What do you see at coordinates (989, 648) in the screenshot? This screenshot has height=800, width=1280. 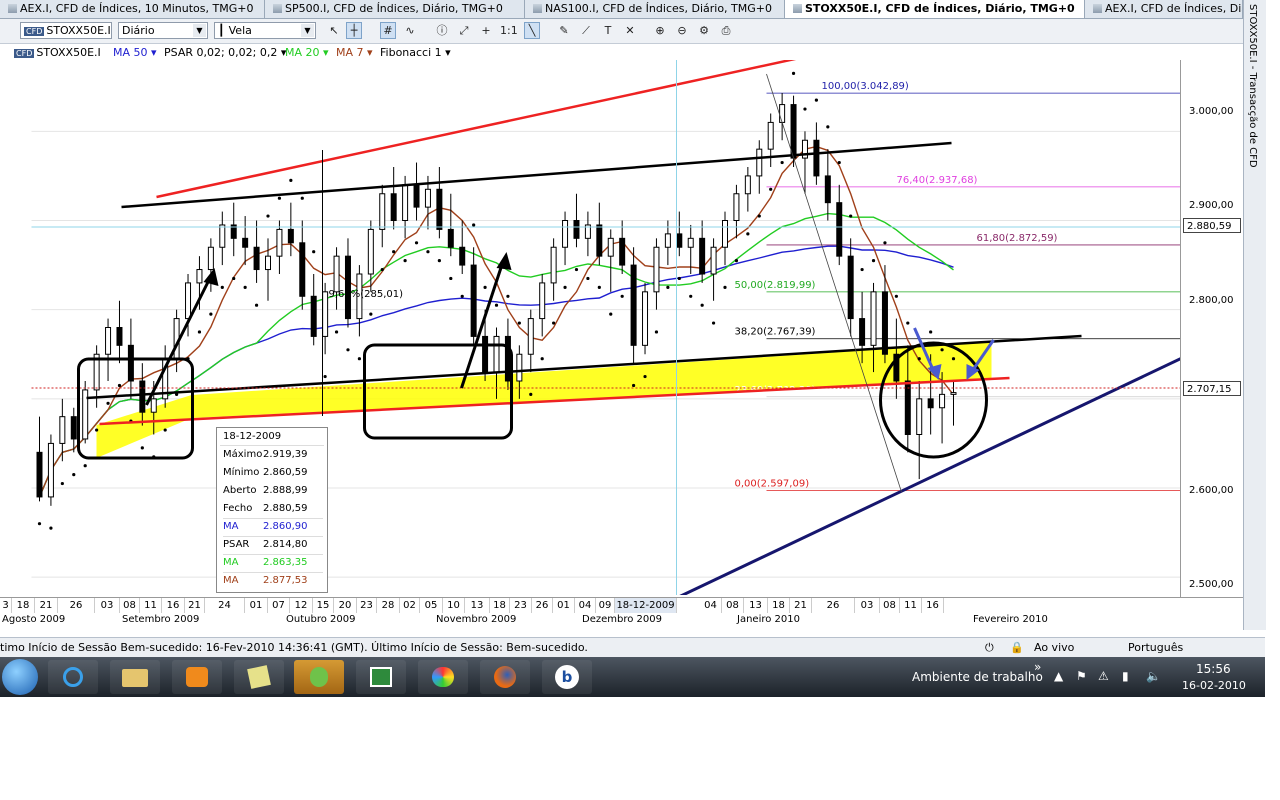 I see `power-icon: ⏻` at bounding box center [989, 648].